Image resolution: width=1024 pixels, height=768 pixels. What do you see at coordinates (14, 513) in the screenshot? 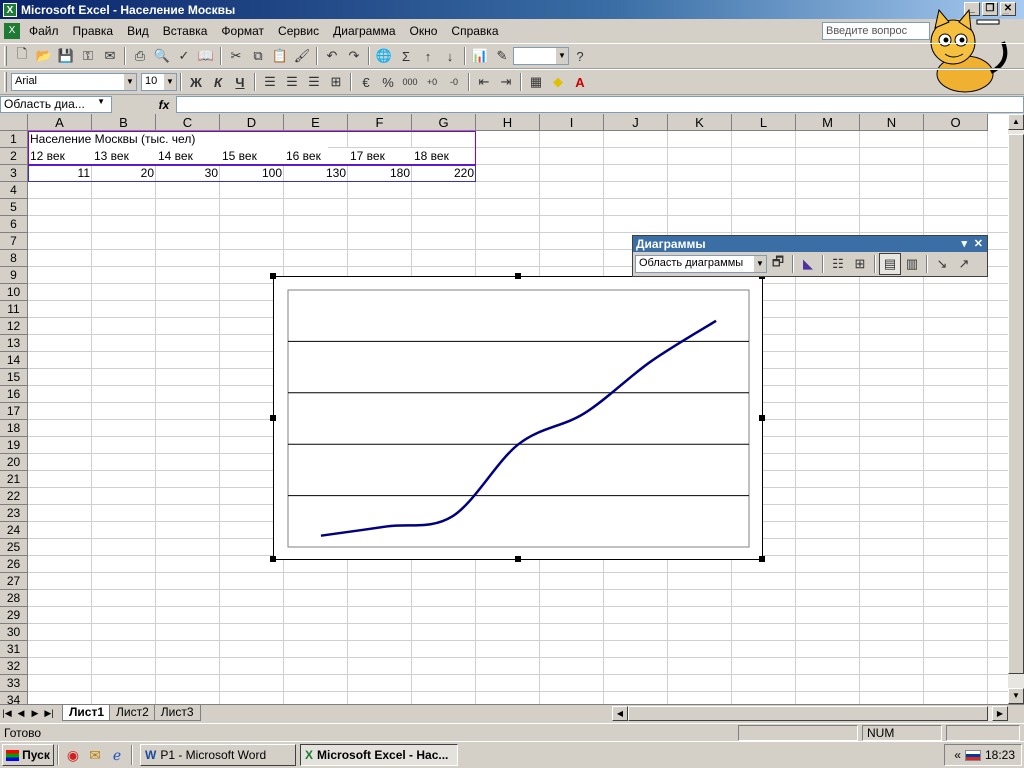
I see `row-header: 23` at bounding box center [14, 513].